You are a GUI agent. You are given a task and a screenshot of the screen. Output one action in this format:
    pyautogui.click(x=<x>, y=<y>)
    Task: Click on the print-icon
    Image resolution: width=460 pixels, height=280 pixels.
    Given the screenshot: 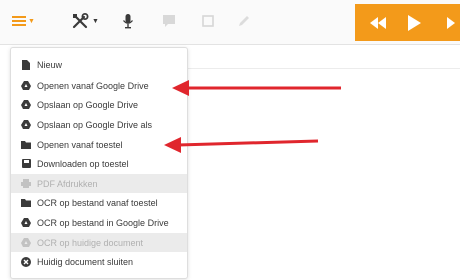 What is the action you would take?
    pyautogui.click(x=26, y=184)
    